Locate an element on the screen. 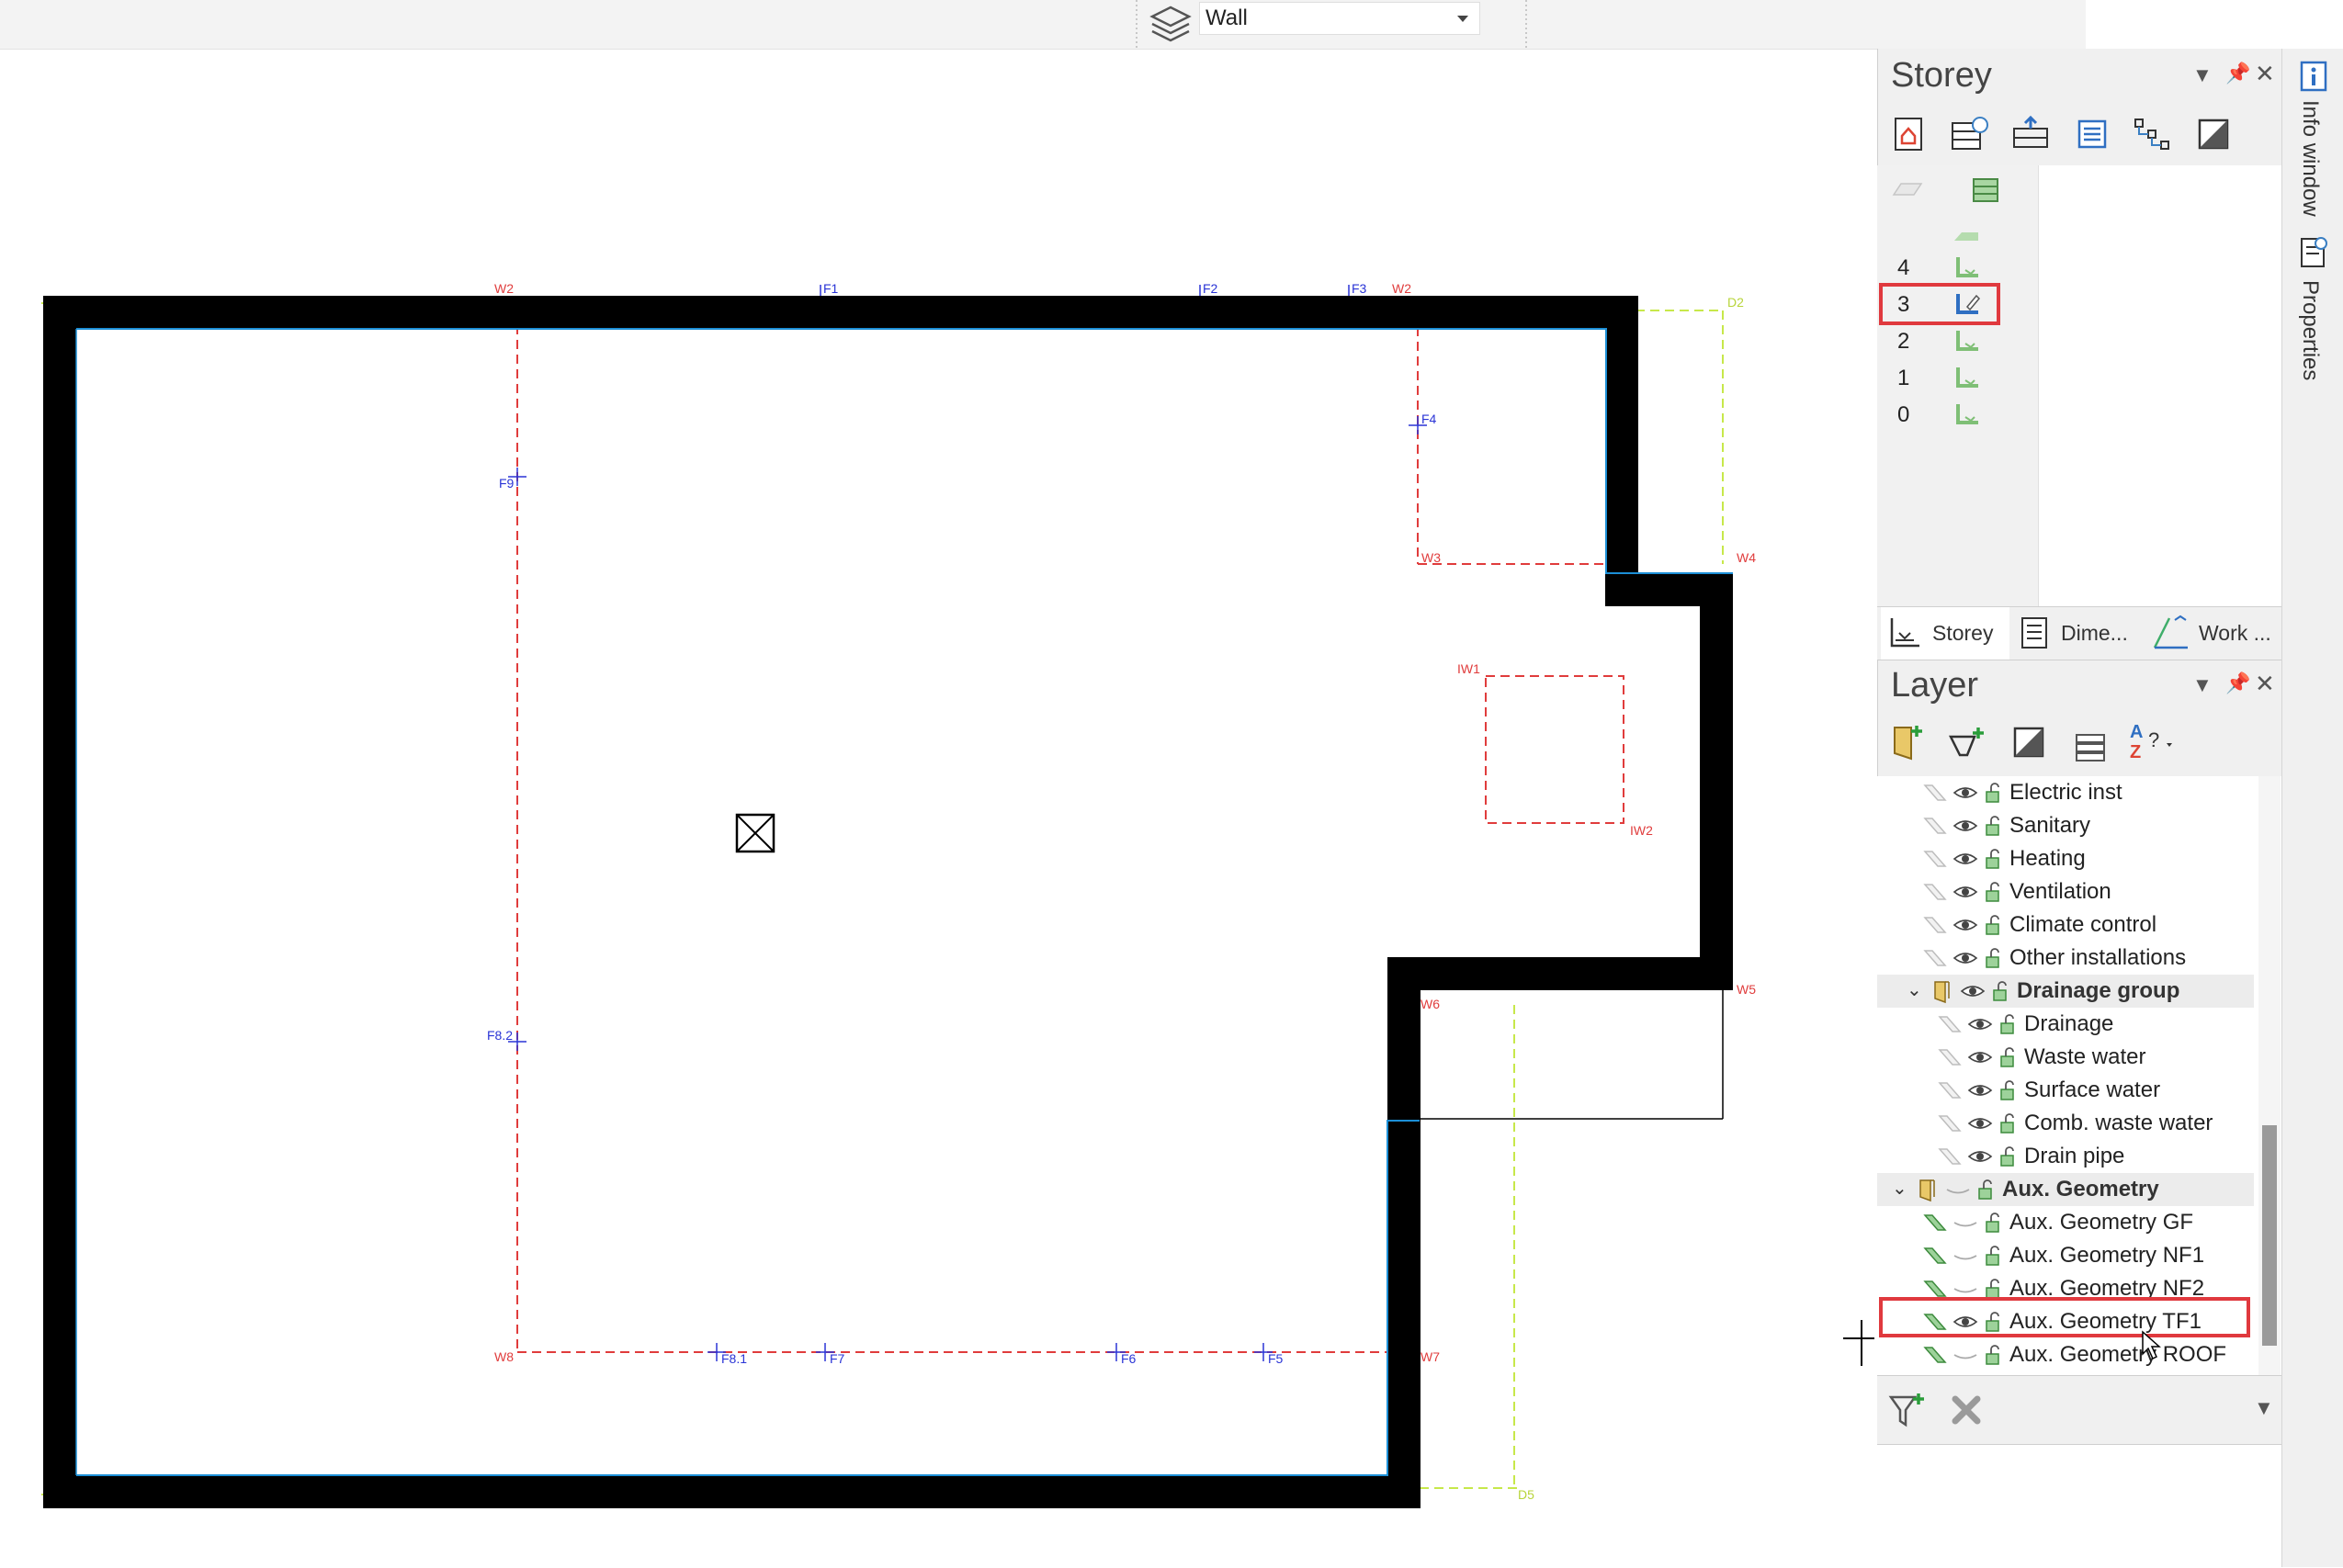 The width and height of the screenshot is (2343, 1568). new-layer-icon is located at coordinates (1967, 742).